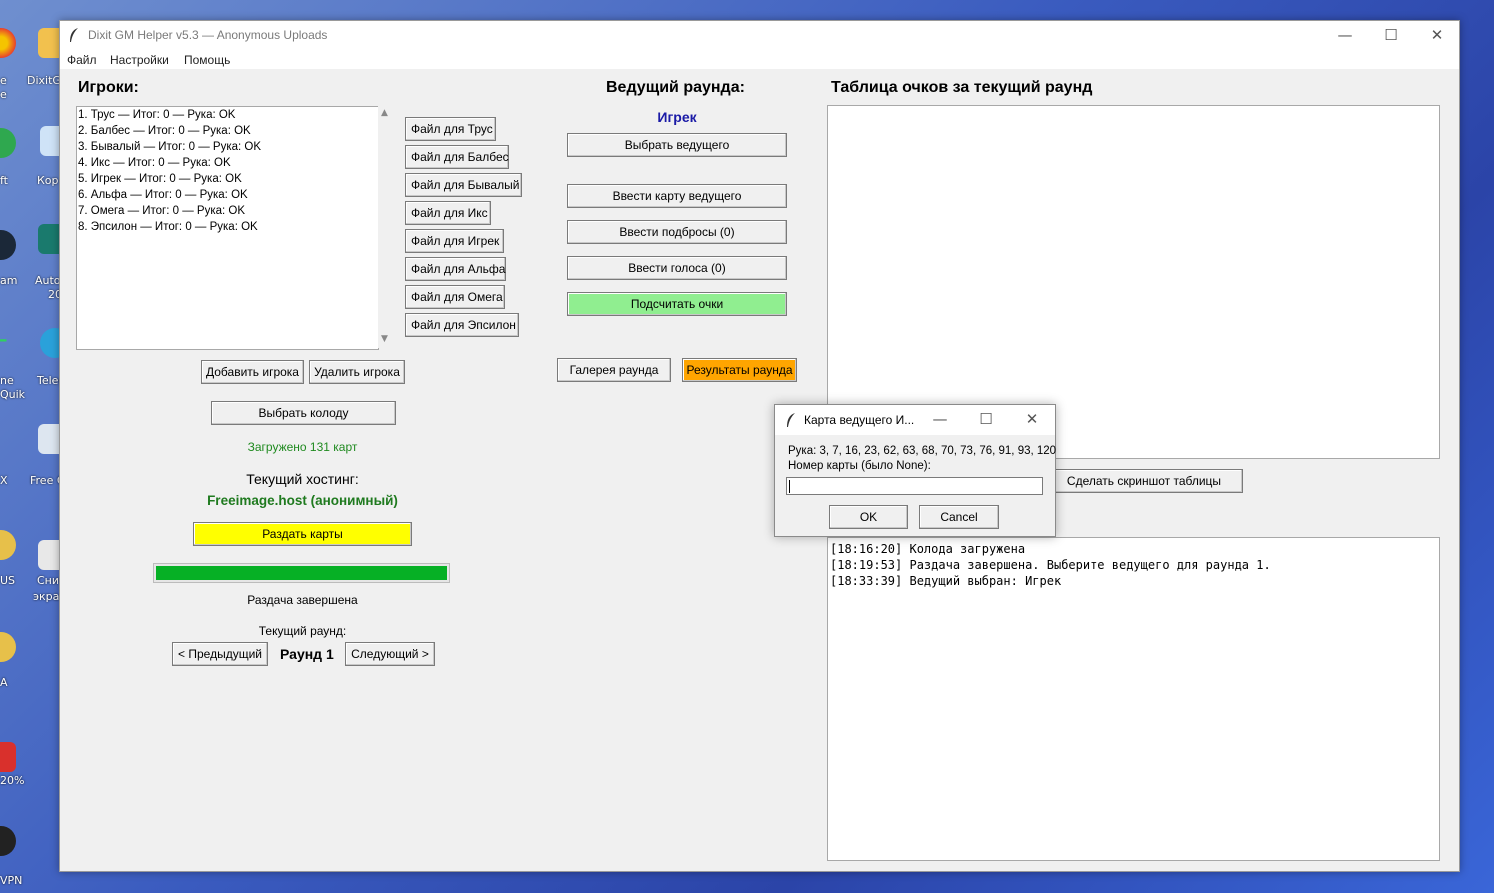  What do you see at coordinates (208, 35) in the screenshot?
I see `window-title: Dixit GM Helper v5.3 — Anonymous Uploads` at bounding box center [208, 35].